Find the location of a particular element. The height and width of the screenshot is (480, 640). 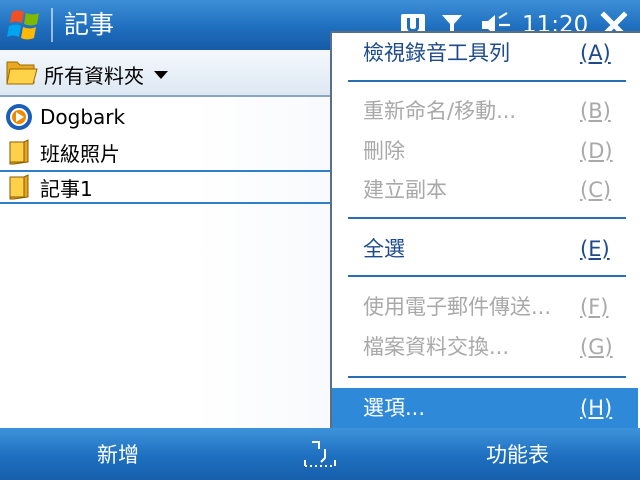

folder-dropdown: 所有資料夾 is located at coordinates (87, 74).